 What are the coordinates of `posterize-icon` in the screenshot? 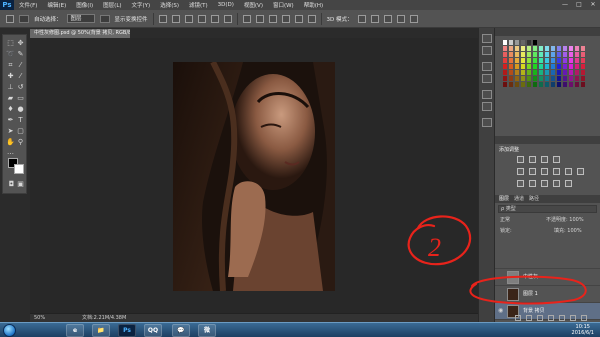 It's located at (532, 183).